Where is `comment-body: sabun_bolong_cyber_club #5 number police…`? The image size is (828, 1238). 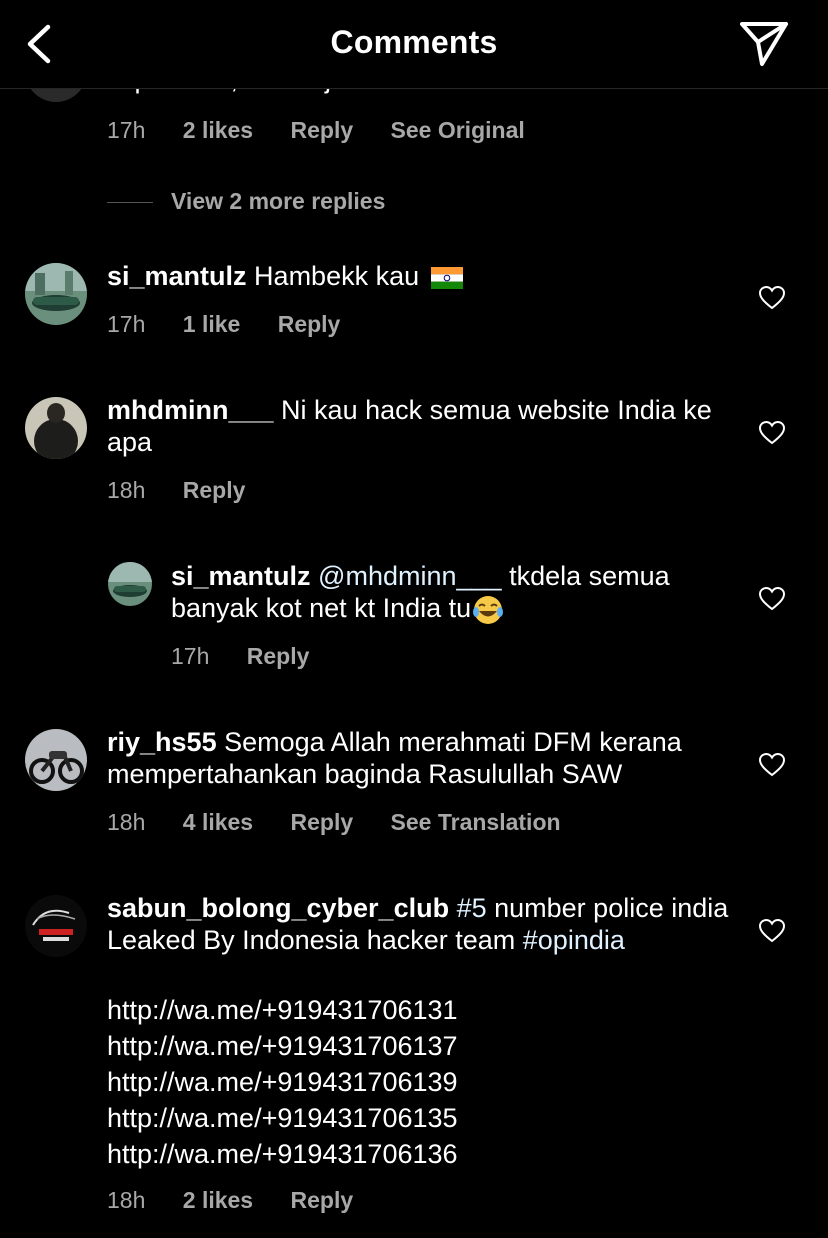 comment-body: sabun_bolong_cyber_club #5 number police… is located at coordinates (422, 924).